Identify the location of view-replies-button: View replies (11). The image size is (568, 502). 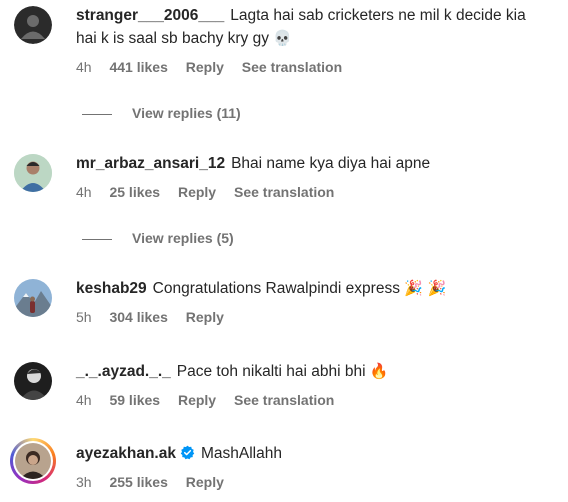
(161, 115).